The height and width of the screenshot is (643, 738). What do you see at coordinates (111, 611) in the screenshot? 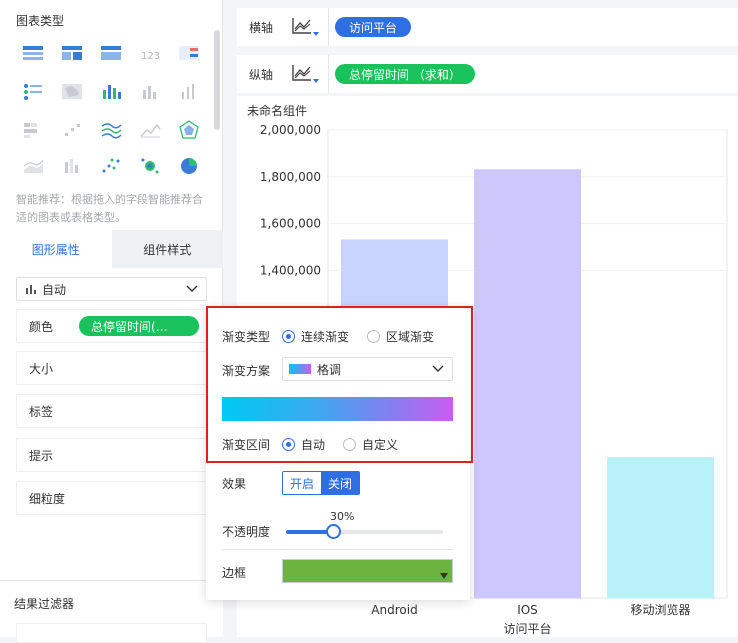
I see `result-filter: 结果过滤器` at bounding box center [111, 611].